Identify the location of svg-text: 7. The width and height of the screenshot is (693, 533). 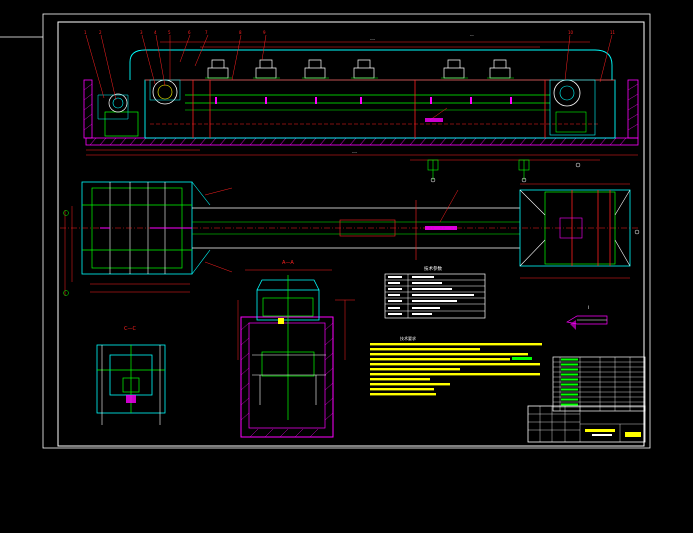
(206, 32).